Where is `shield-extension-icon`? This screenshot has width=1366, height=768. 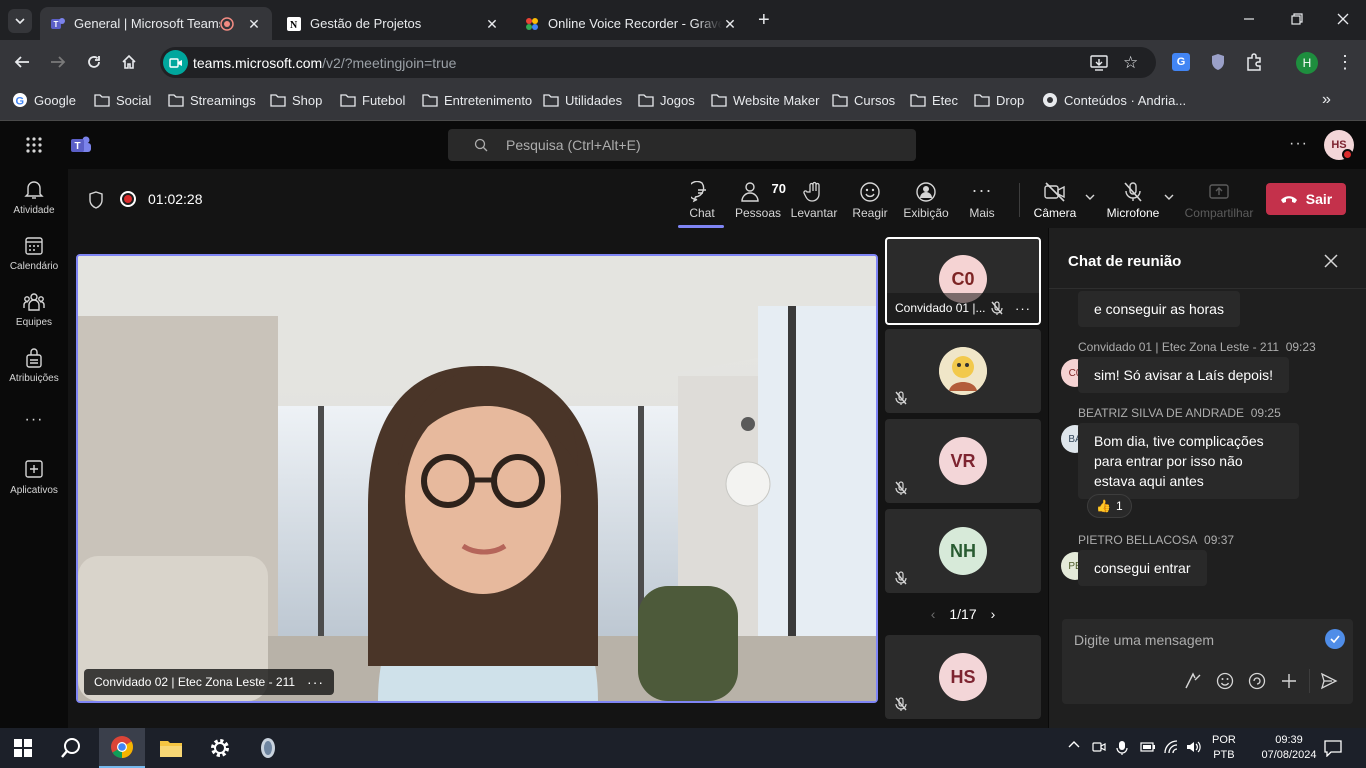 shield-extension-icon is located at coordinates (1218, 62).